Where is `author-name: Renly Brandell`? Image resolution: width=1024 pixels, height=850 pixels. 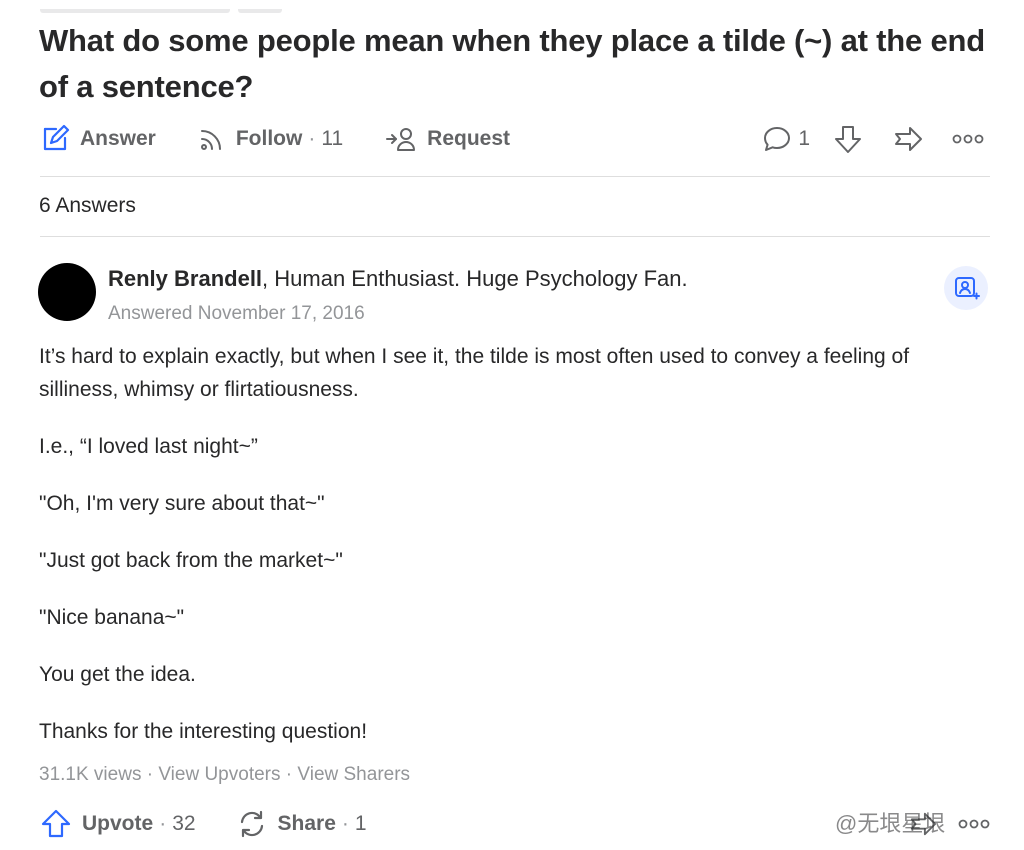
author-name: Renly Brandell is located at coordinates (185, 278).